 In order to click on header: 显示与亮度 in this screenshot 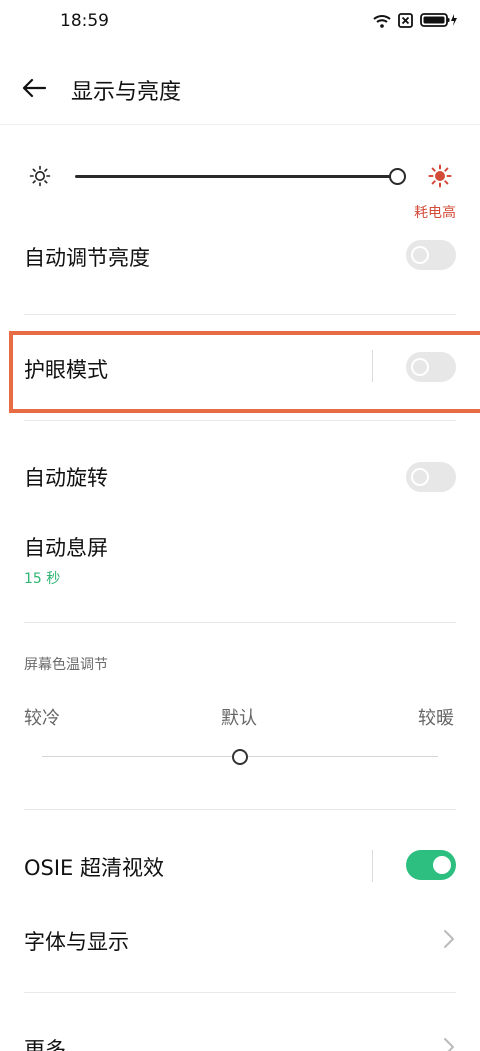, I will do `click(240, 90)`.